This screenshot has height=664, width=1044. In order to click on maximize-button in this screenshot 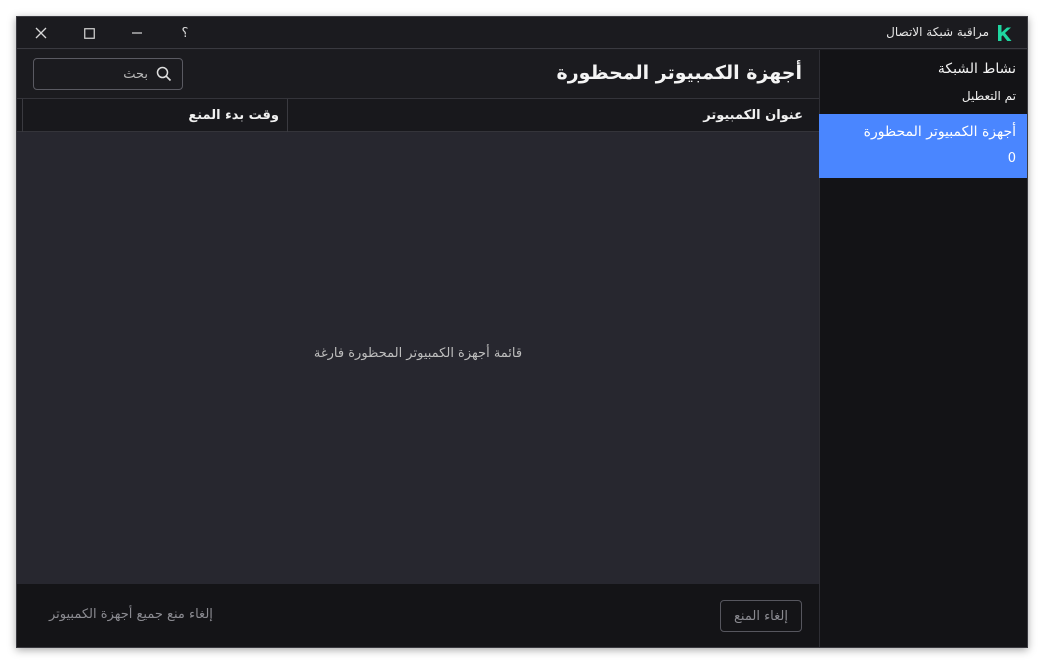, I will do `click(89, 33)`.